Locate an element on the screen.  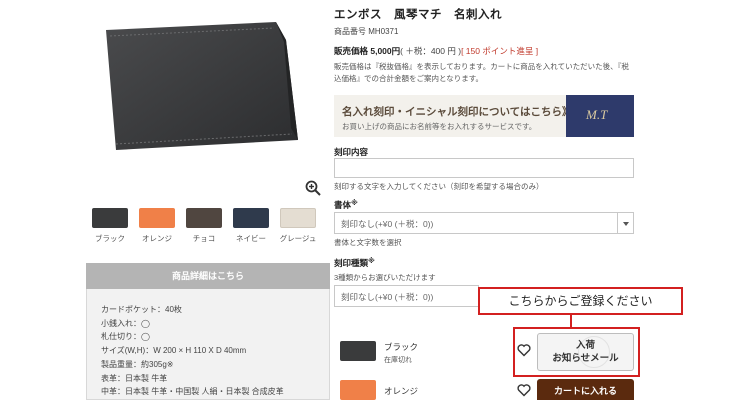
variant-name: ブラック is located at coordinates (401, 347).